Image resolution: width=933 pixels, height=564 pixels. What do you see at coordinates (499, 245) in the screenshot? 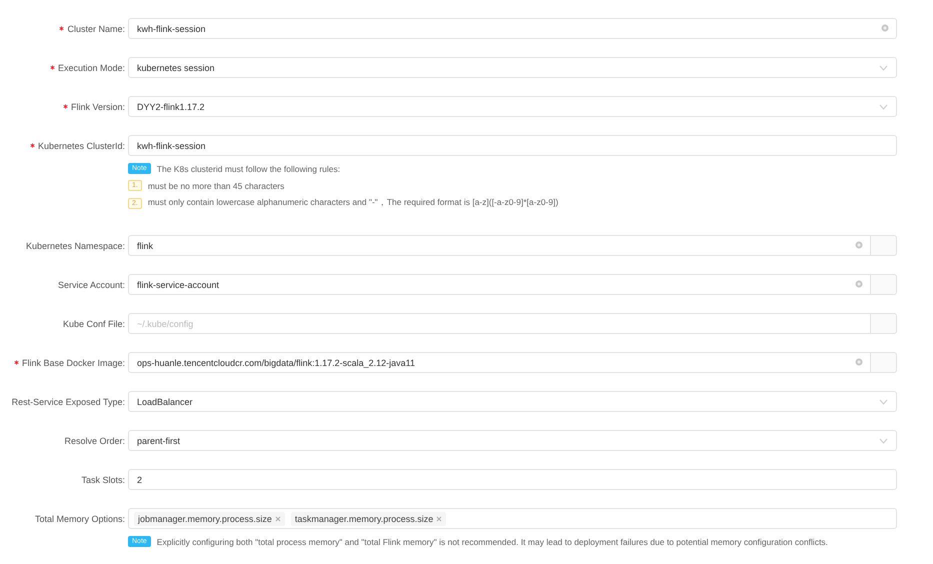
I see `input-field: flink` at bounding box center [499, 245].